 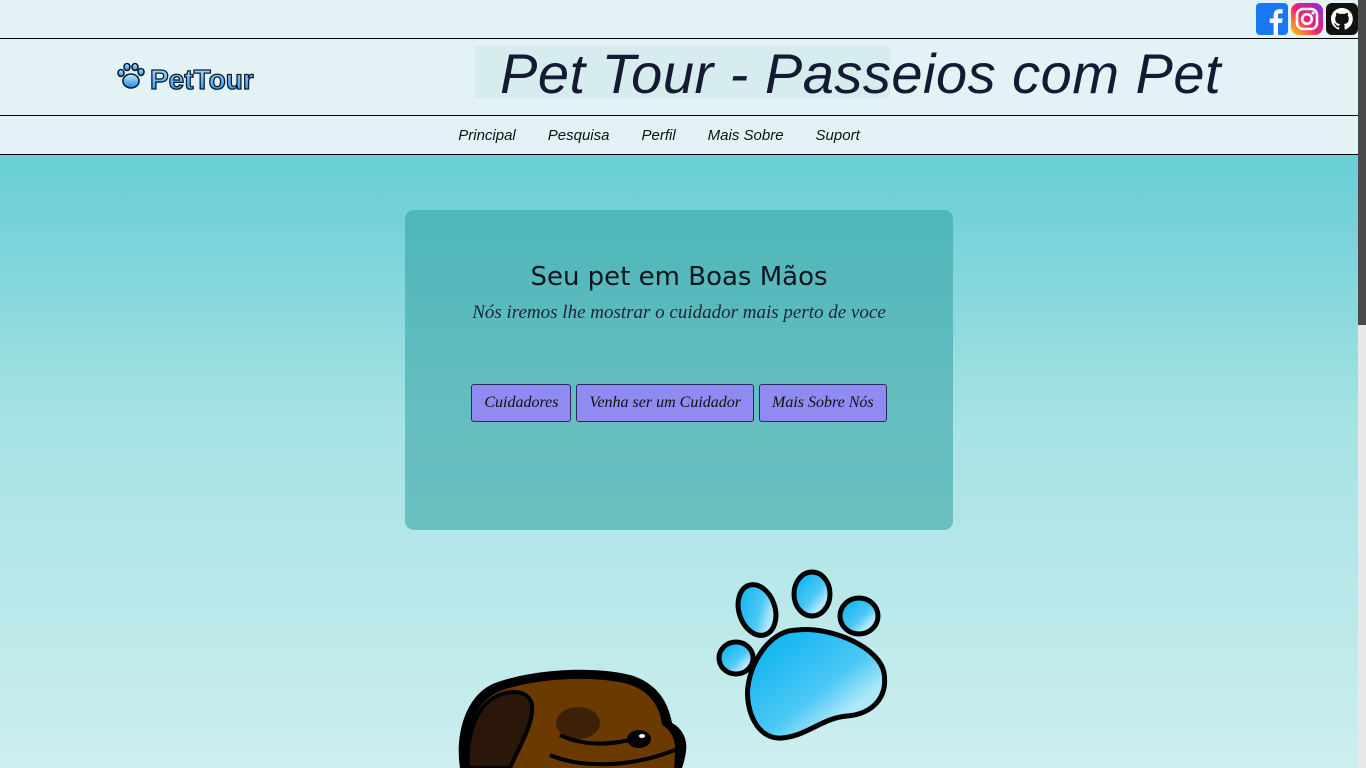 I want to click on top-strip, so click(x=679, y=19).